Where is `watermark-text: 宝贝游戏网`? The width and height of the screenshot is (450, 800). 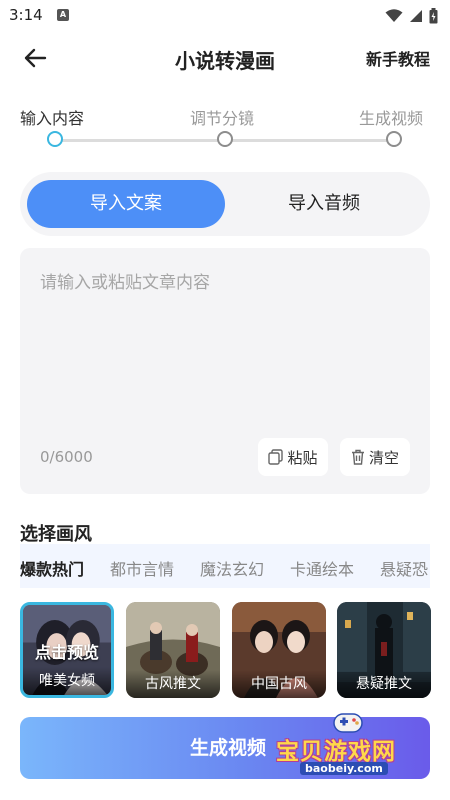
watermark-text: 宝贝游戏网 is located at coordinates (336, 752).